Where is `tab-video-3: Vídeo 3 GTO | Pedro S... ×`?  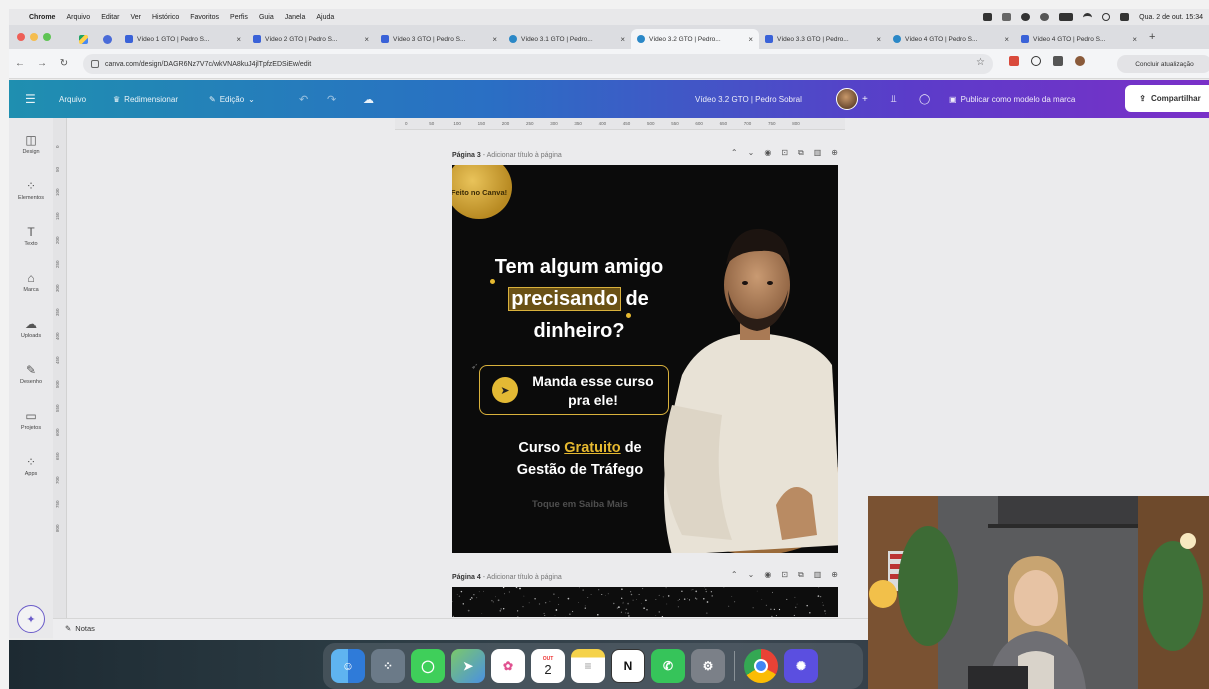 tab-video-3: Vídeo 3 GTO | Pedro S... × is located at coordinates (439, 39).